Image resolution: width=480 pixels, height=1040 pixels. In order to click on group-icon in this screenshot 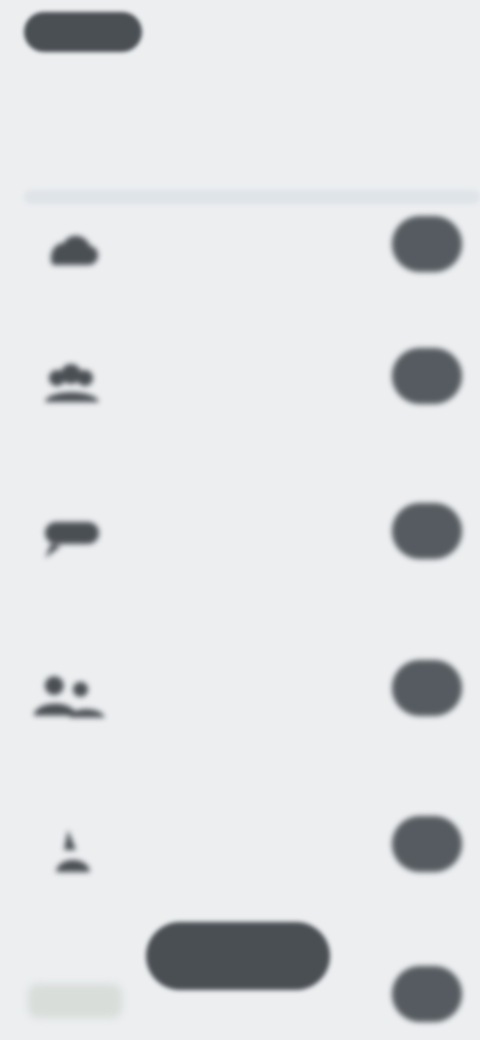, I will do `click(73, 383)`.